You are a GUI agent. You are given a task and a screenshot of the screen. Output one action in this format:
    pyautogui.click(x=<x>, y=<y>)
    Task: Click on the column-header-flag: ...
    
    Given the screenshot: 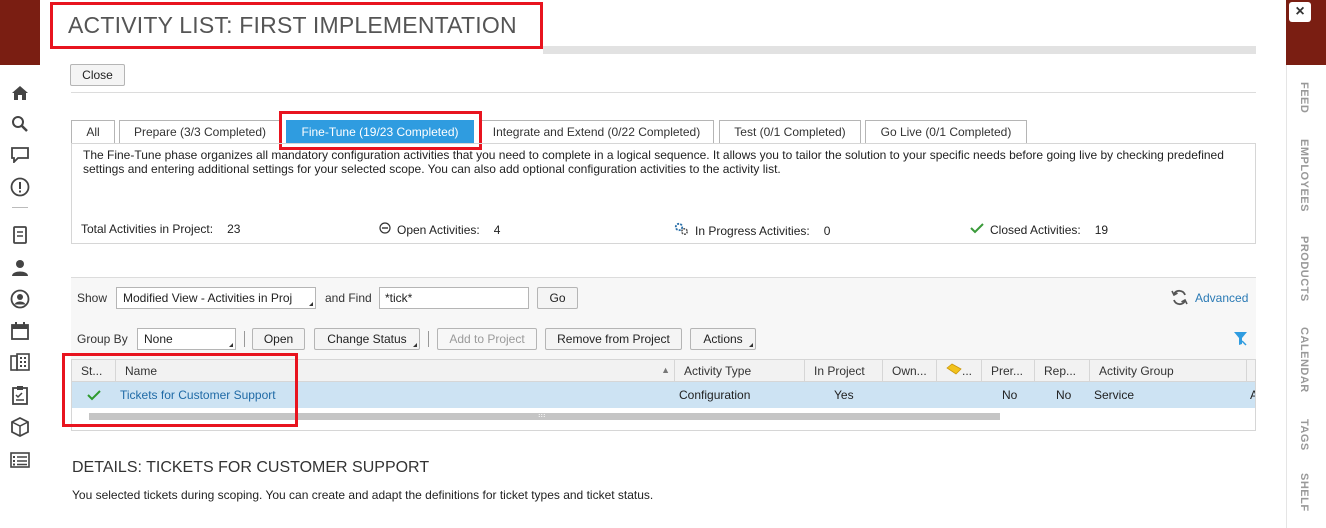 What is the action you would take?
    pyautogui.click(x=959, y=371)
    